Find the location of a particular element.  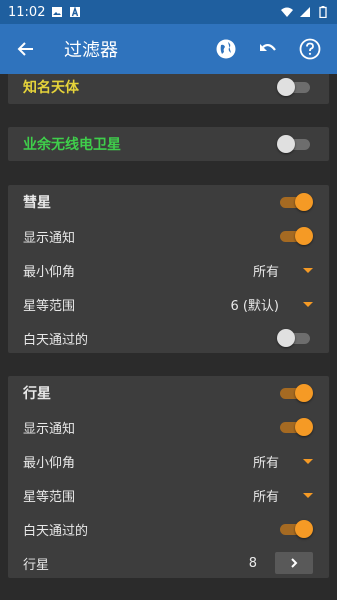

famous-objects-card: 知名天体 is located at coordinates (168, 89).